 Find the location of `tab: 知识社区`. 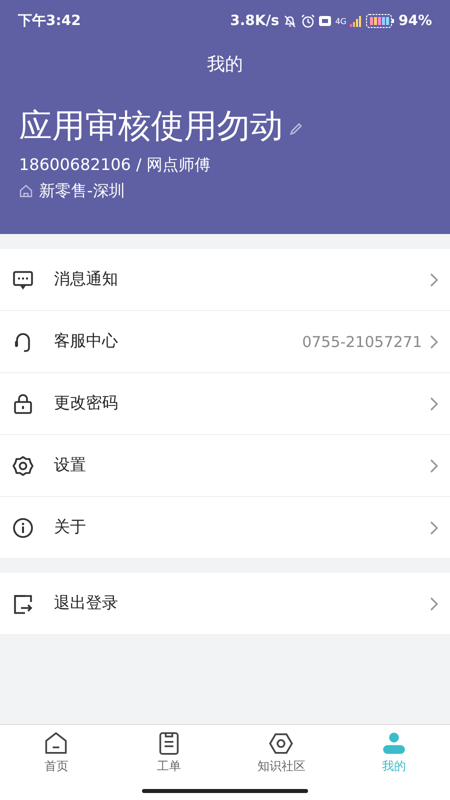

tab: 知识社区 is located at coordinates (281, 762).